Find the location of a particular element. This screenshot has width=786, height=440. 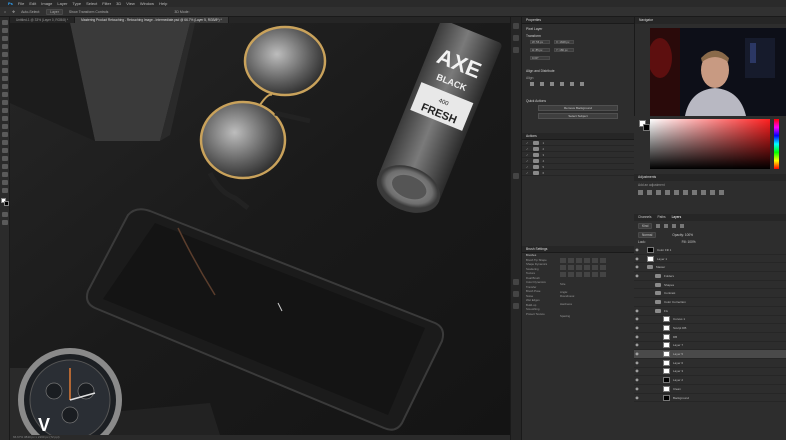

levels-icon is located at coordinates (649, 192).